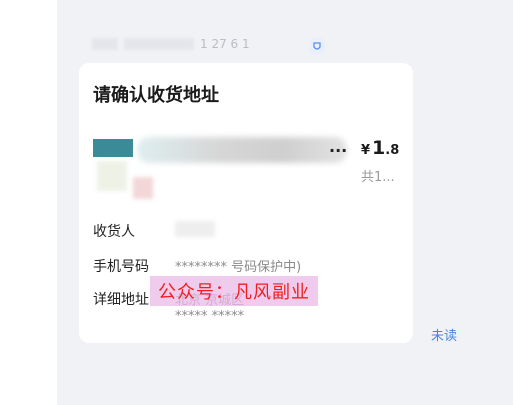 Image resolution: width=513 pixels, height=405 pixels. Describe the element at coordinates (105, 44) in the screenshot. I see `sender-name-blur` at that location.